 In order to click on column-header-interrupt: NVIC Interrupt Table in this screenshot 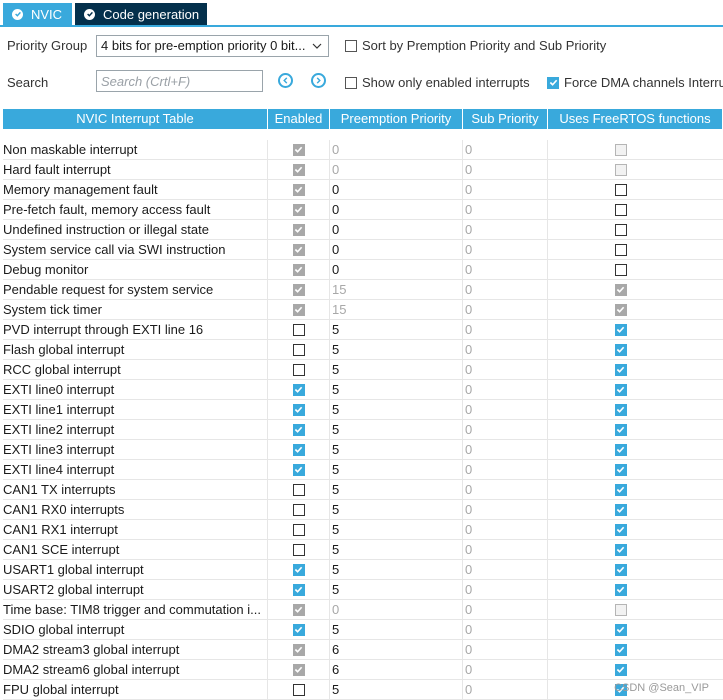, I will do `click(135, 119)`.